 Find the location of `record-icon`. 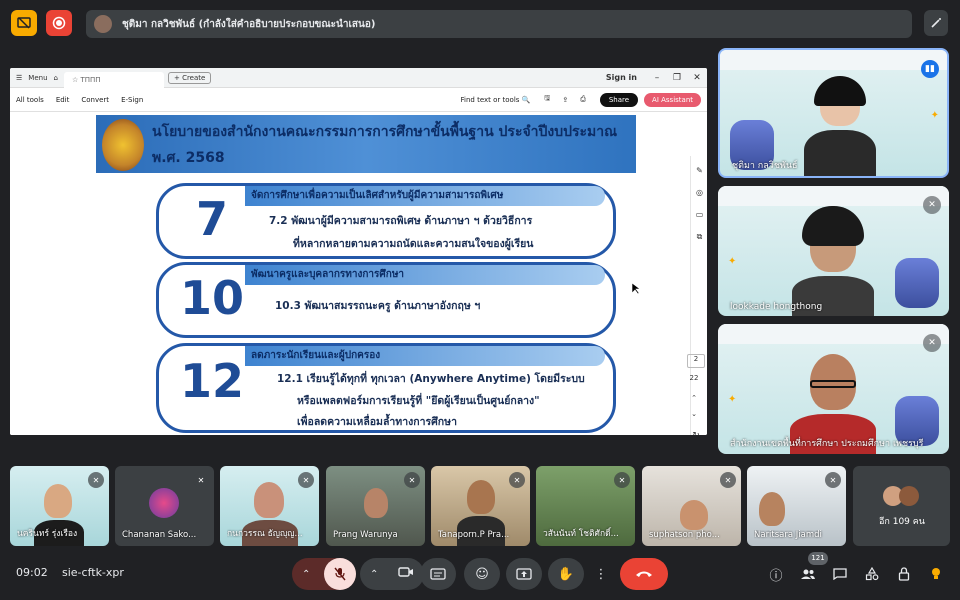

record-icon is located at coordinates (59, 23).